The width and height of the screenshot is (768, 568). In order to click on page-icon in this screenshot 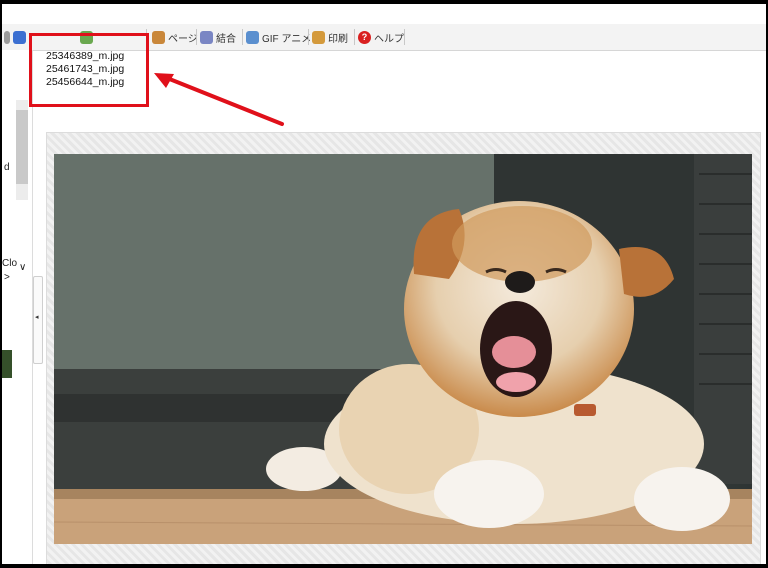, I will do `click(158, 37)`.